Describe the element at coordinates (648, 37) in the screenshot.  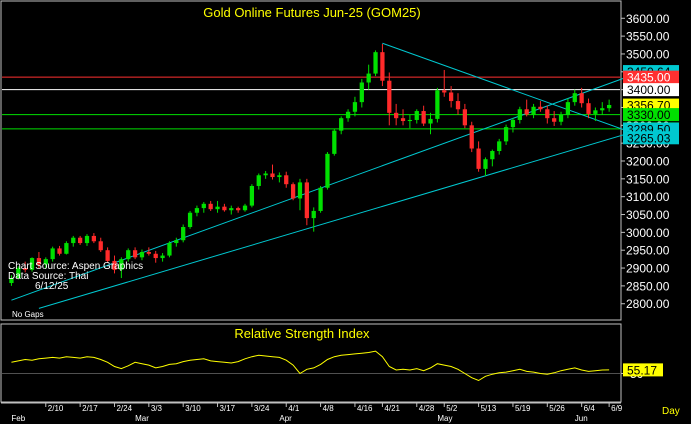
I see `price-tick-label: 3550.00` at that location.